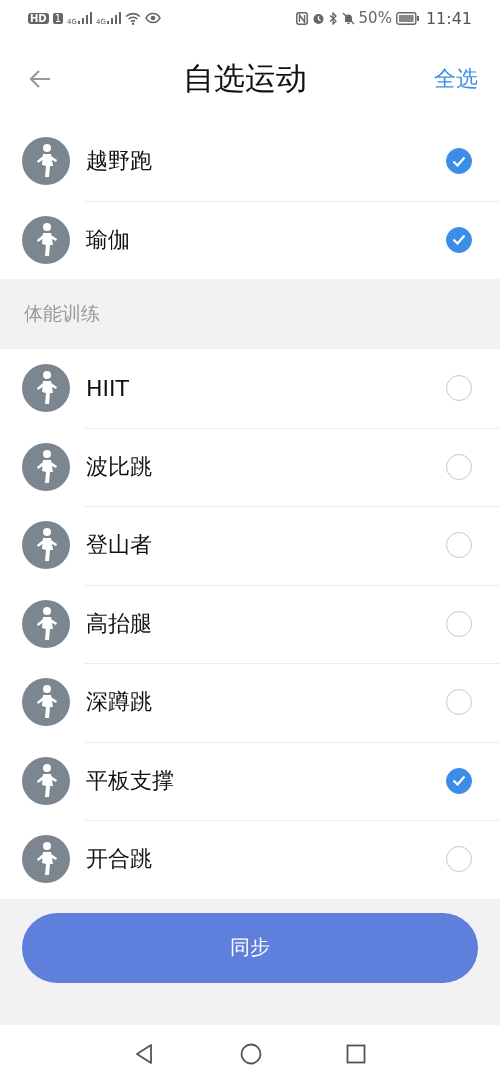 The image size is (500, 1083). What do you see at coordinates (250, 161) in the screenshot?
I see `sport-item: 越野跑` at bounding box center [250, 161].